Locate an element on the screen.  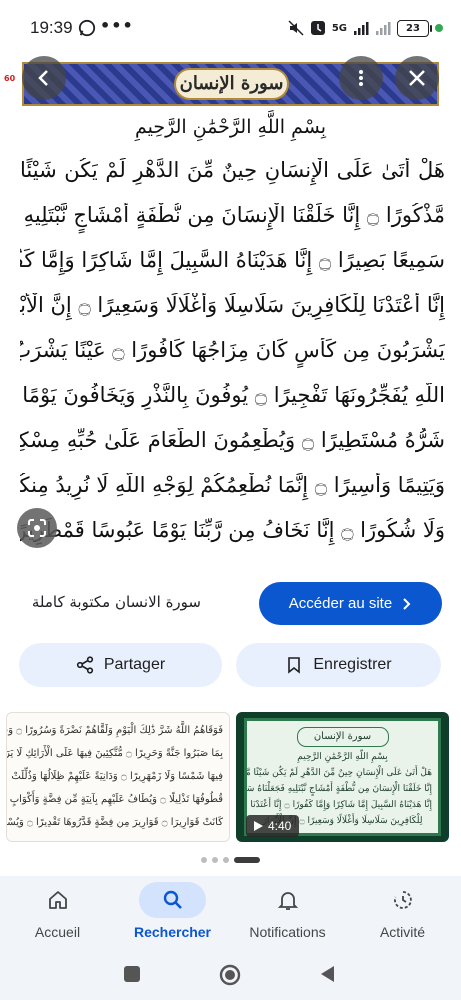
home-icon is located at coordinates (57, 900).